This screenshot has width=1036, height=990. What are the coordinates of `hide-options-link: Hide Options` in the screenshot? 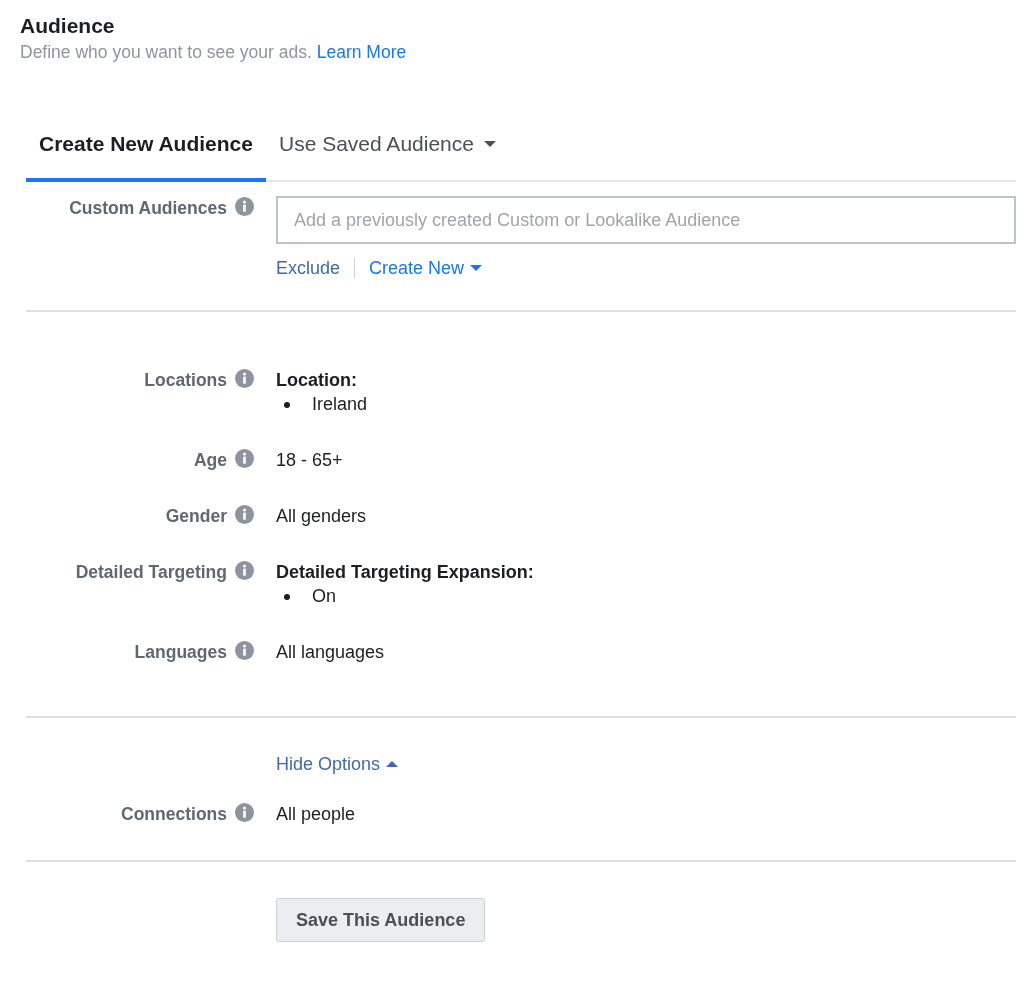 It's located at (337, 763).